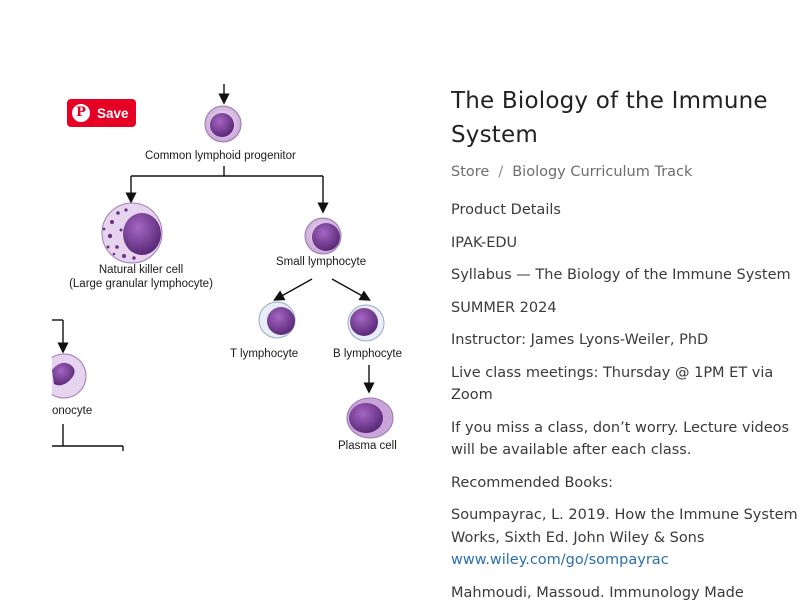 Image resolution: width=808 pixels, height=604 pixels. I want to click on label-small-lymphocyte: Small lymphocyte, so click(321, 262).